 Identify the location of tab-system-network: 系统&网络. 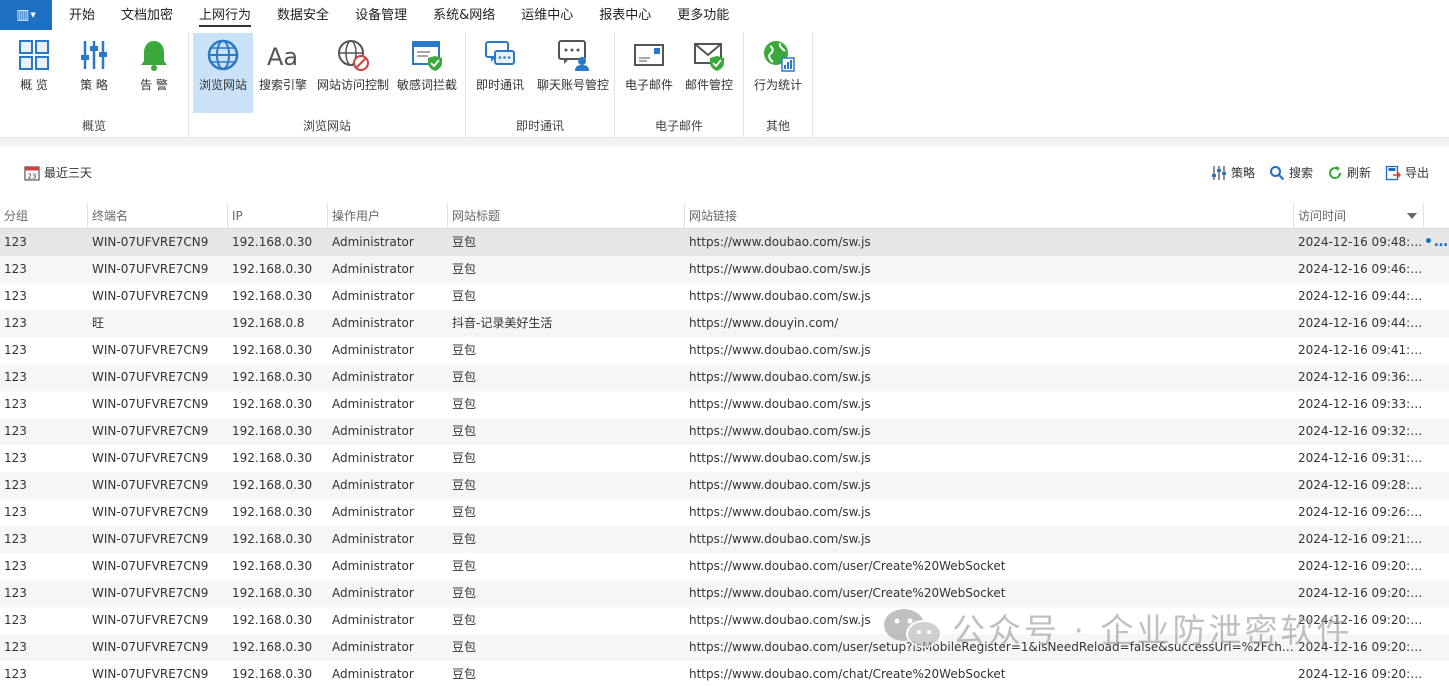
(464, 16).